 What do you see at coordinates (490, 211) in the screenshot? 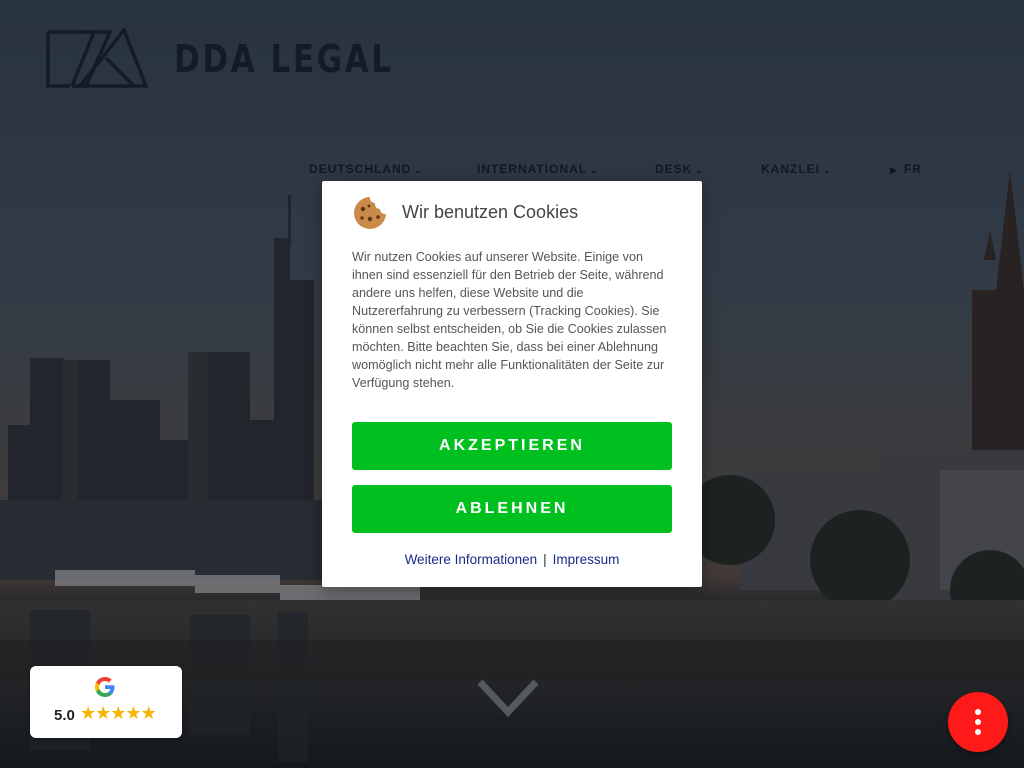
I see `cookie-dialog-title: Wir benutzen Cookies` at bounding box center [490, 211].